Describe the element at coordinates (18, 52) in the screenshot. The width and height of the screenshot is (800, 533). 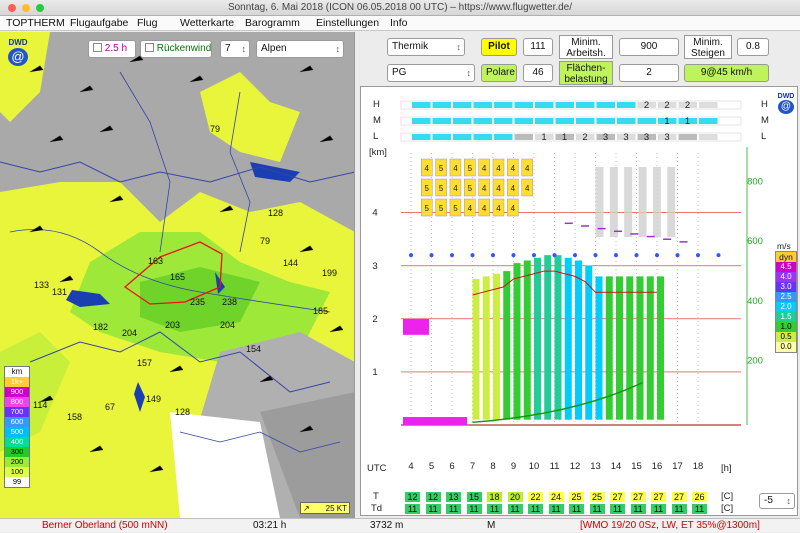
I see `dwd-logo: DWD @` at that location.